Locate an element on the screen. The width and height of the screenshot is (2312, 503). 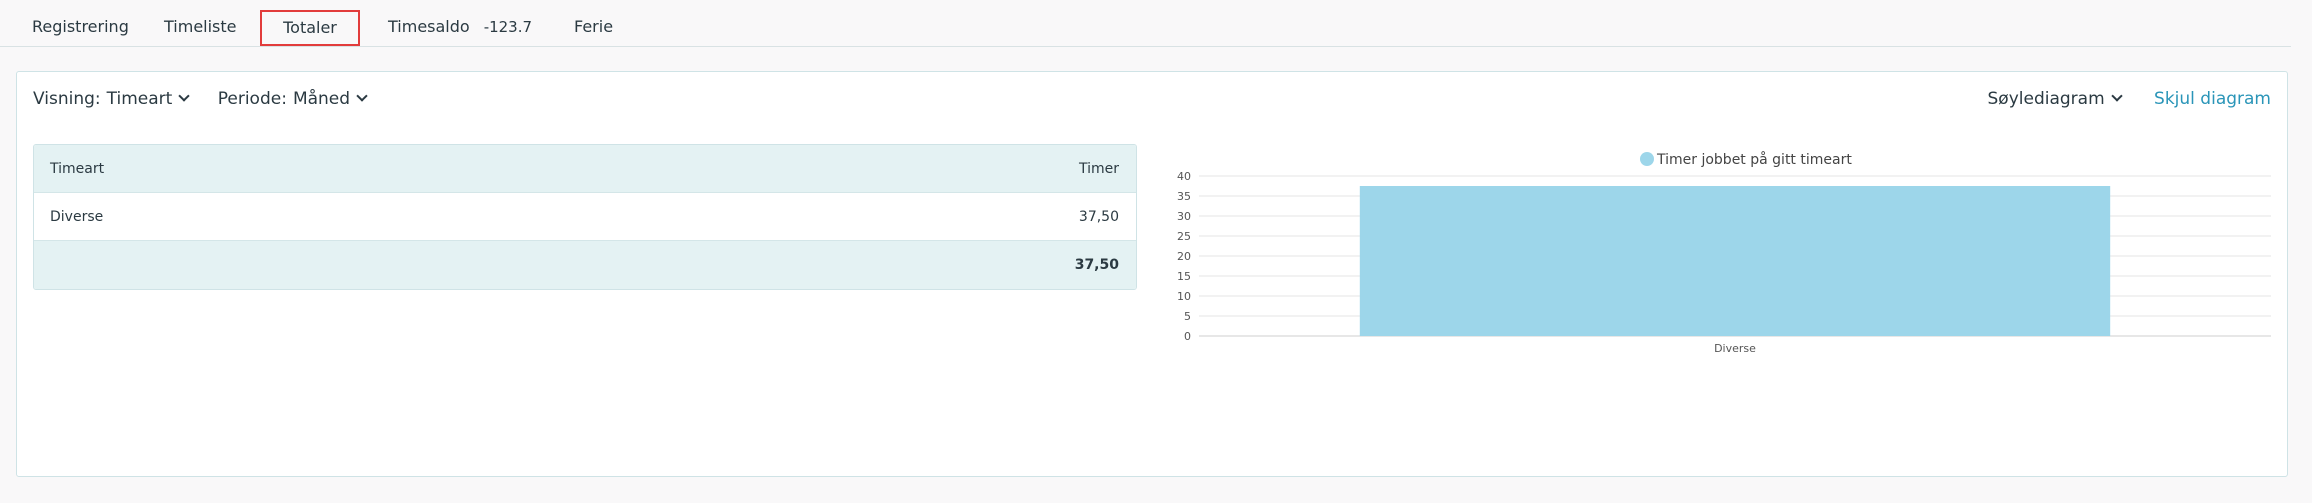
y-tick-label: 0 is located at coordinates (1187, 336).